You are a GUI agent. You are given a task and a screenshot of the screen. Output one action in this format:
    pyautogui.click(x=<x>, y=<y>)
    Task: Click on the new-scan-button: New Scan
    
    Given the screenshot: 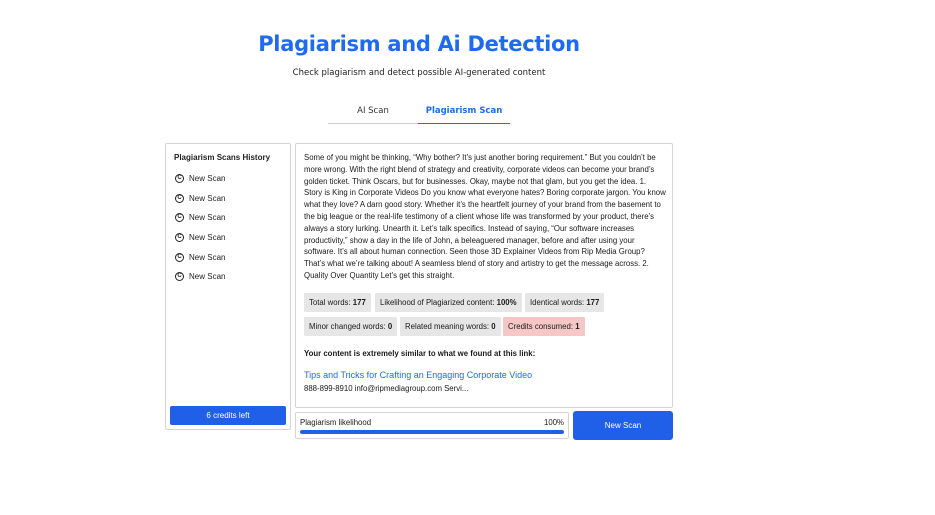 What is the action you would take?
    pyautogui.click(x=623, y=425)
    